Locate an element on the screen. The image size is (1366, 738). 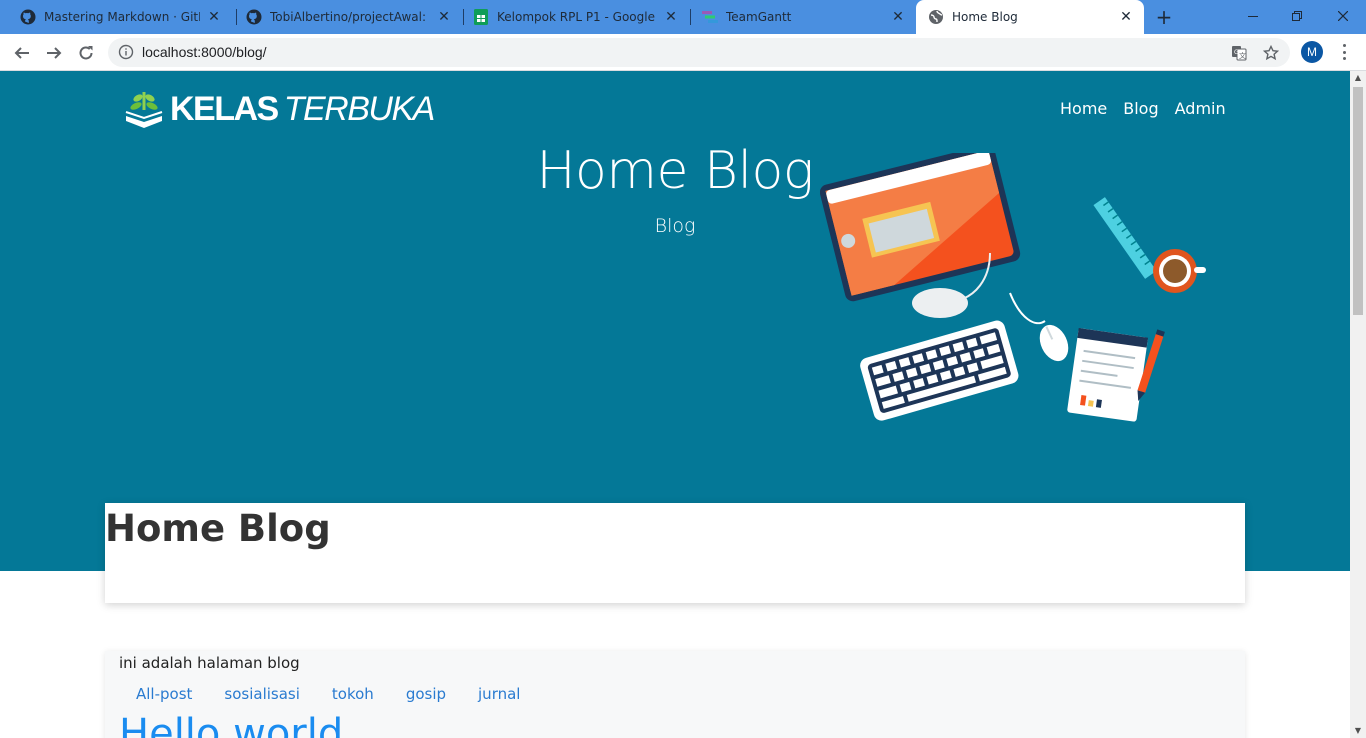
browser-toolbar: localhost:8000/blog/ G文 M is located at coordinates (683, 52).